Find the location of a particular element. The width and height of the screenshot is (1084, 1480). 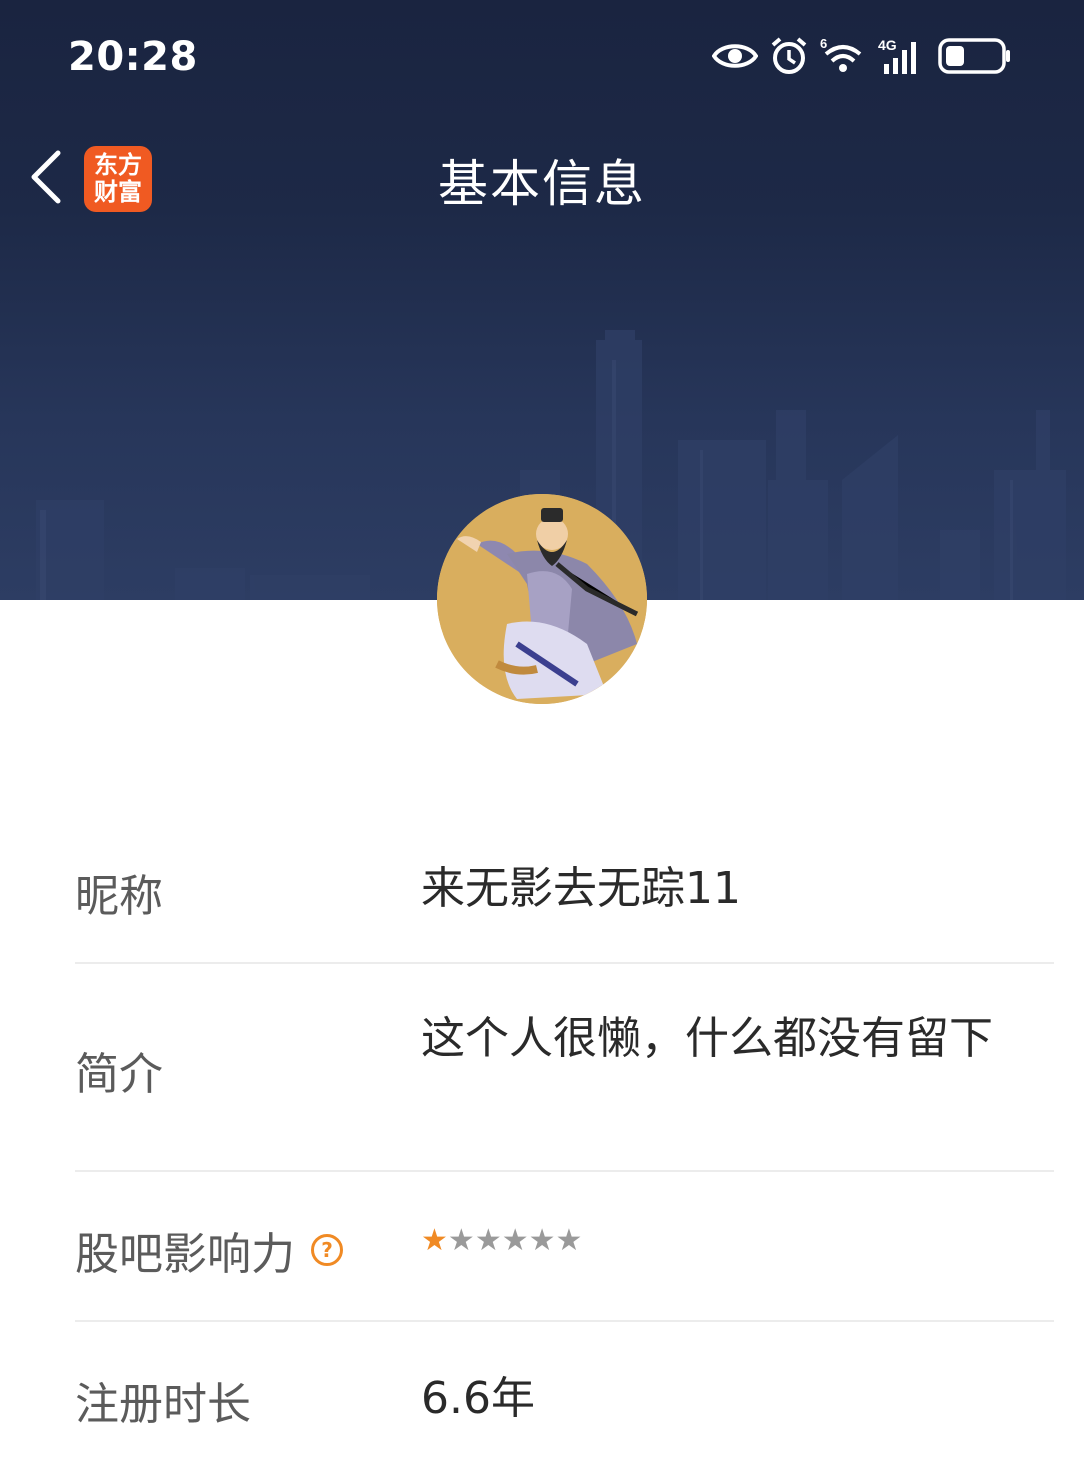

bio-value: 这个人很懒，什么都没有留下 is located at coordinates (707, 1038).